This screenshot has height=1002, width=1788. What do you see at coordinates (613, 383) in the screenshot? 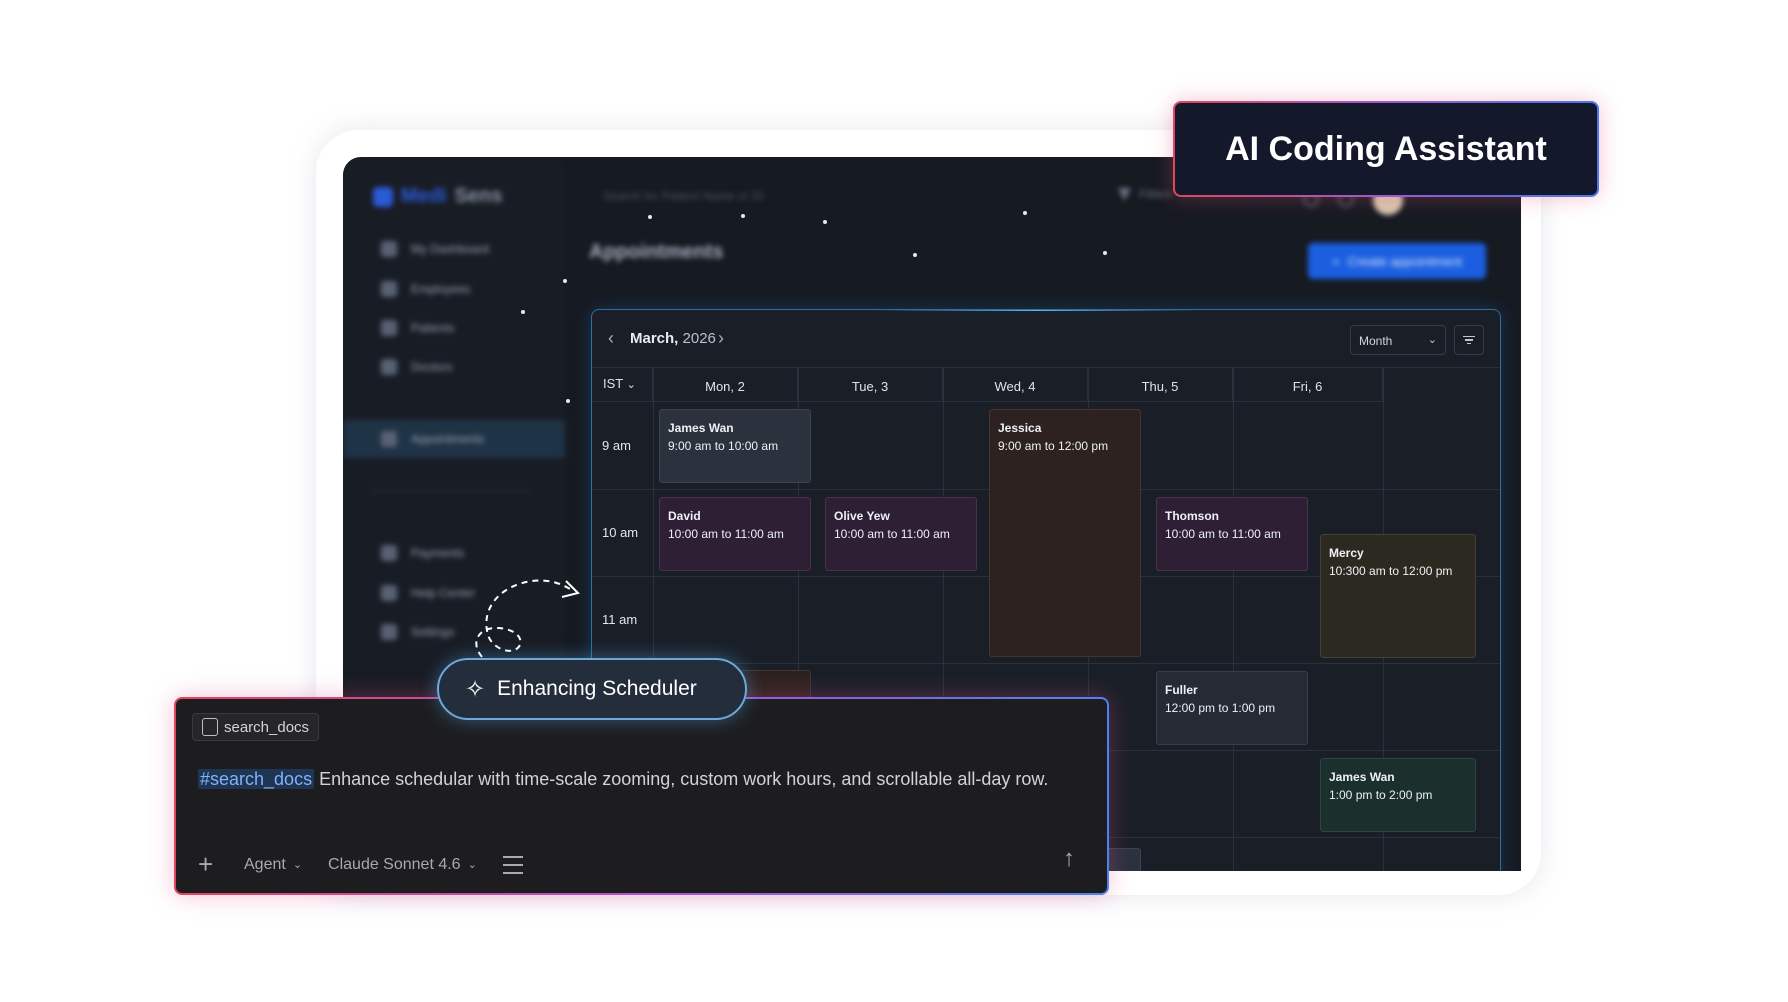
I see `timezone-label: IST` at bounding box center [613, 383].